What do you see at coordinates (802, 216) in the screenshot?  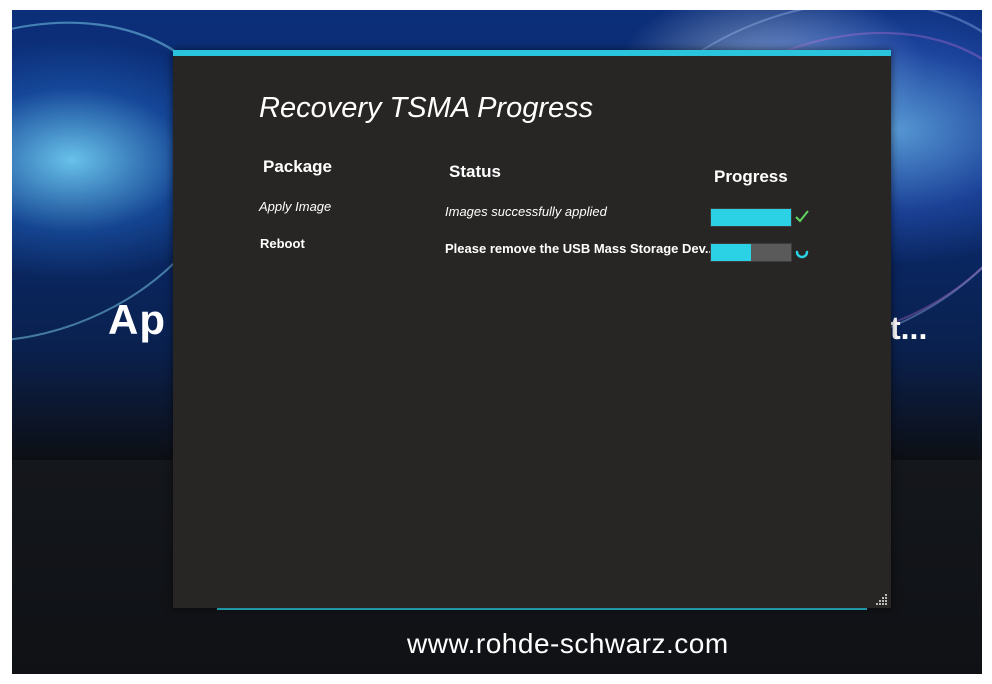 I see `check-icon` at bounding box center [802, 216].